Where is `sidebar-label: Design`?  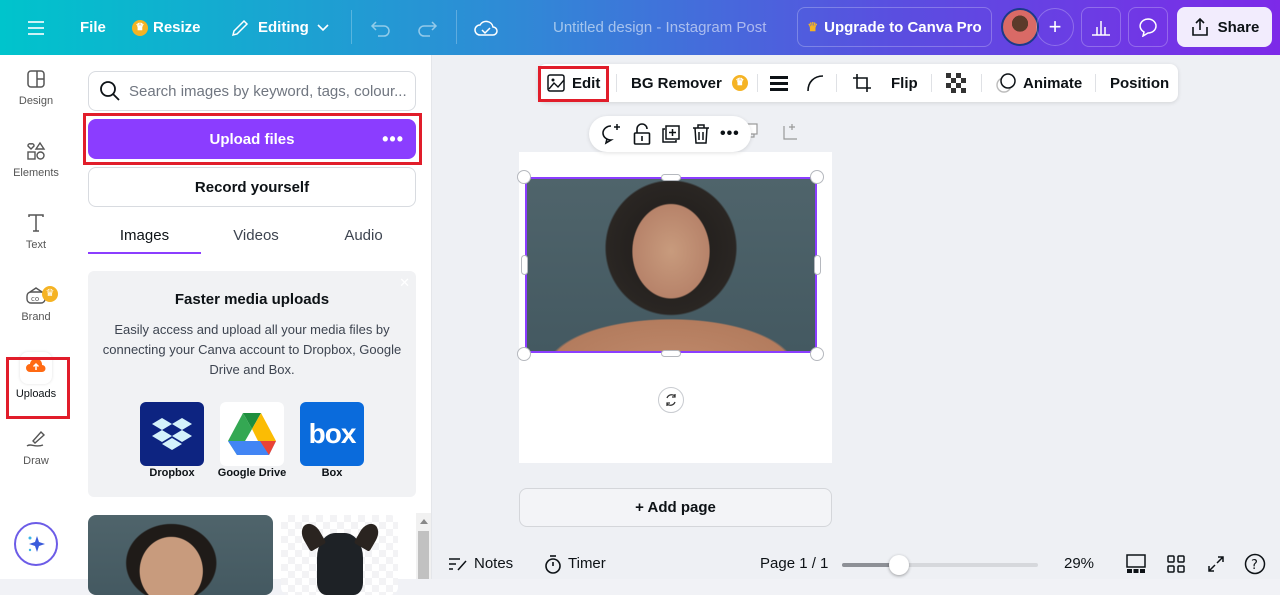
sidebar-label: Design is located at coordinates (36, 101).